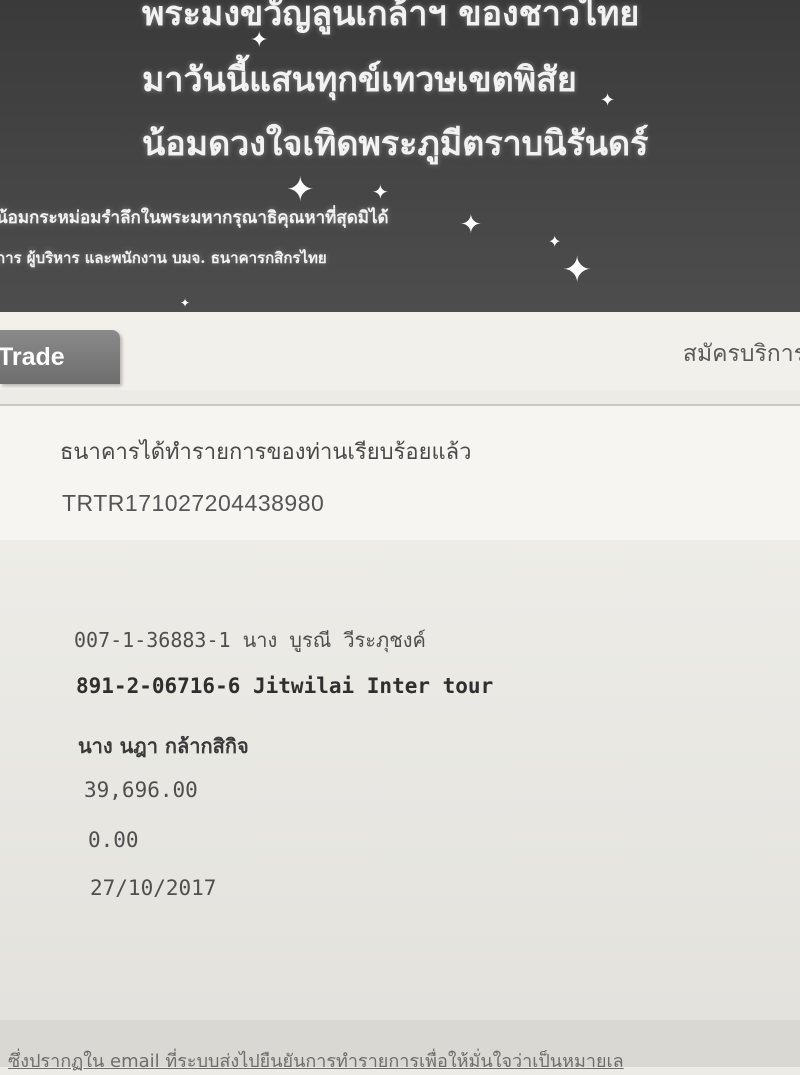 This screenshot has height=1075, width=800. I want to click on from-account: 007-1-36883-1 นาง บูรณี วีระภุชงค์, so click(250, 640).